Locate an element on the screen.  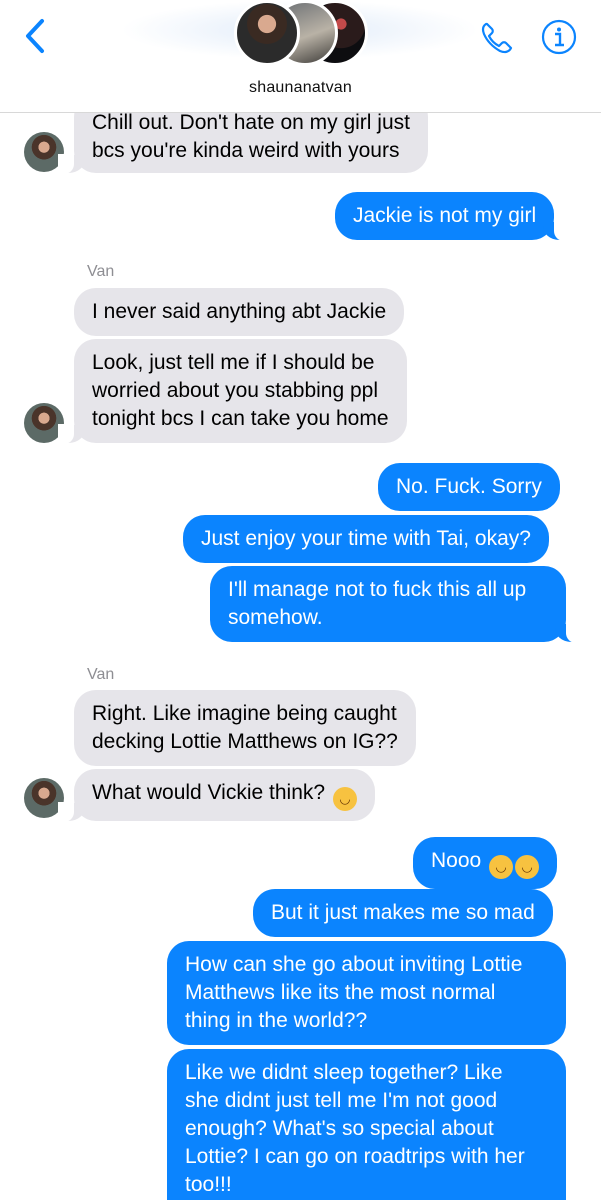
group-avatars is located at coordinates (302, 33).